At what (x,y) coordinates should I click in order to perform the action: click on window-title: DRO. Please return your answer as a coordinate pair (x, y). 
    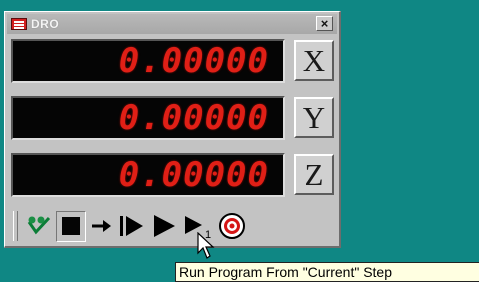
    Looking at the image, I should click on (45, 24).